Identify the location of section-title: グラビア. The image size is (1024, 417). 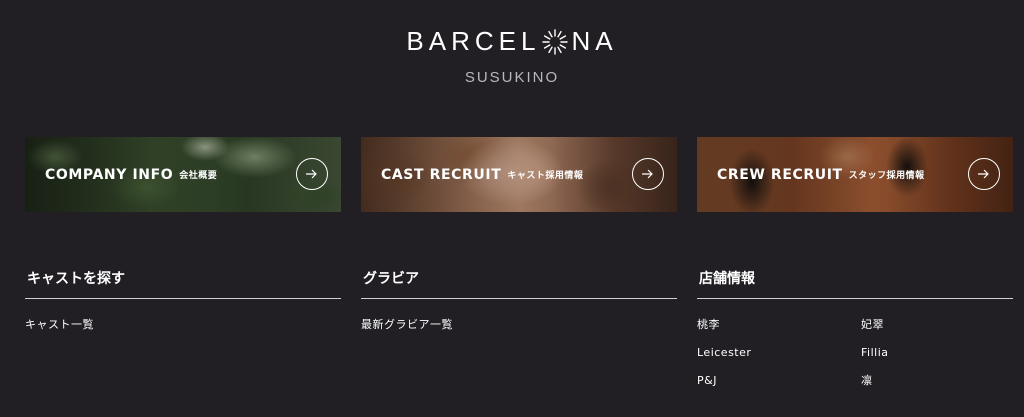
(519, 280).